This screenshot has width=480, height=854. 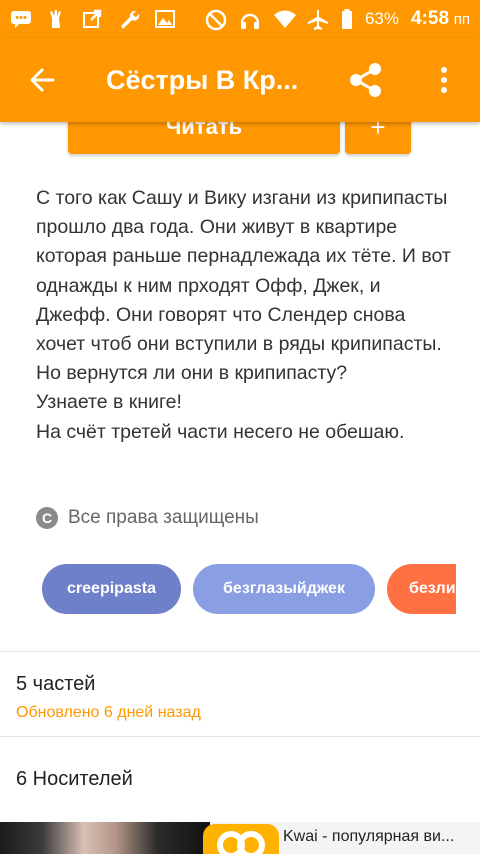 I want to click on notification-icons, so click(x=93, y=19).